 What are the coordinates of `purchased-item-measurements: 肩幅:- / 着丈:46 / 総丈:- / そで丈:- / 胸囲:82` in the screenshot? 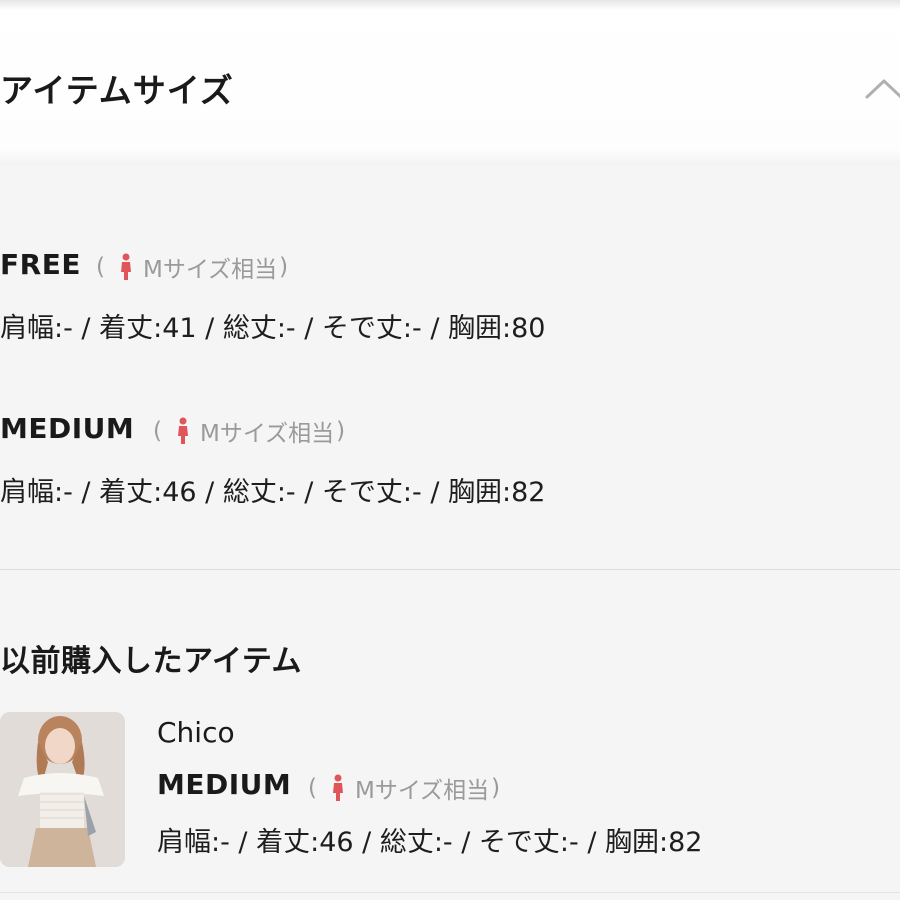 It's located at (430, 842).